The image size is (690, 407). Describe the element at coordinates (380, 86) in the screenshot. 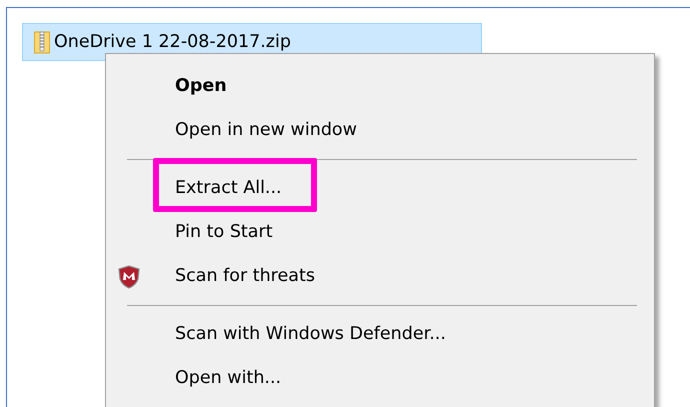

I see `menu-item: Open` at that location.